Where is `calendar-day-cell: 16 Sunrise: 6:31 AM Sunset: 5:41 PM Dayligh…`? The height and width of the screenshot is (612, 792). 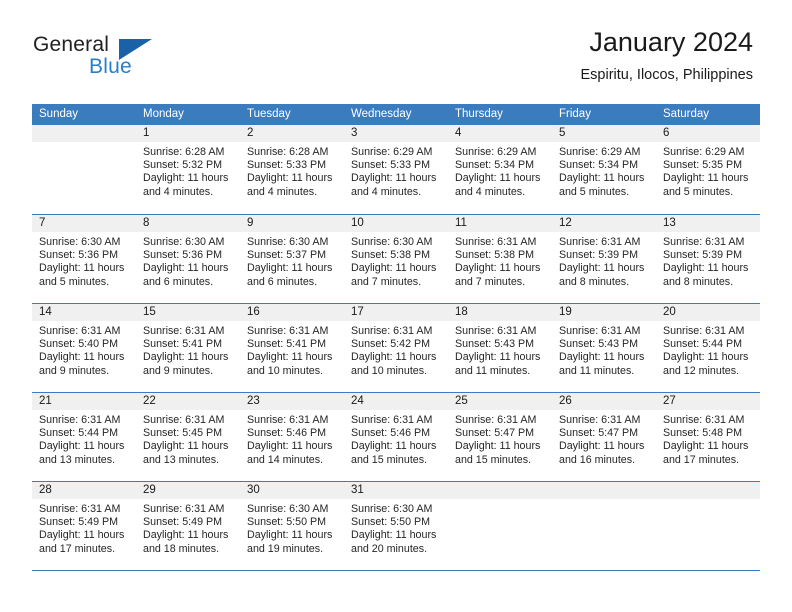 calendar-day-cell: 16 Sunrise: 6:31 AM Sunset: 5:41 PM Dayligh… is located at coordinates (292, 348).